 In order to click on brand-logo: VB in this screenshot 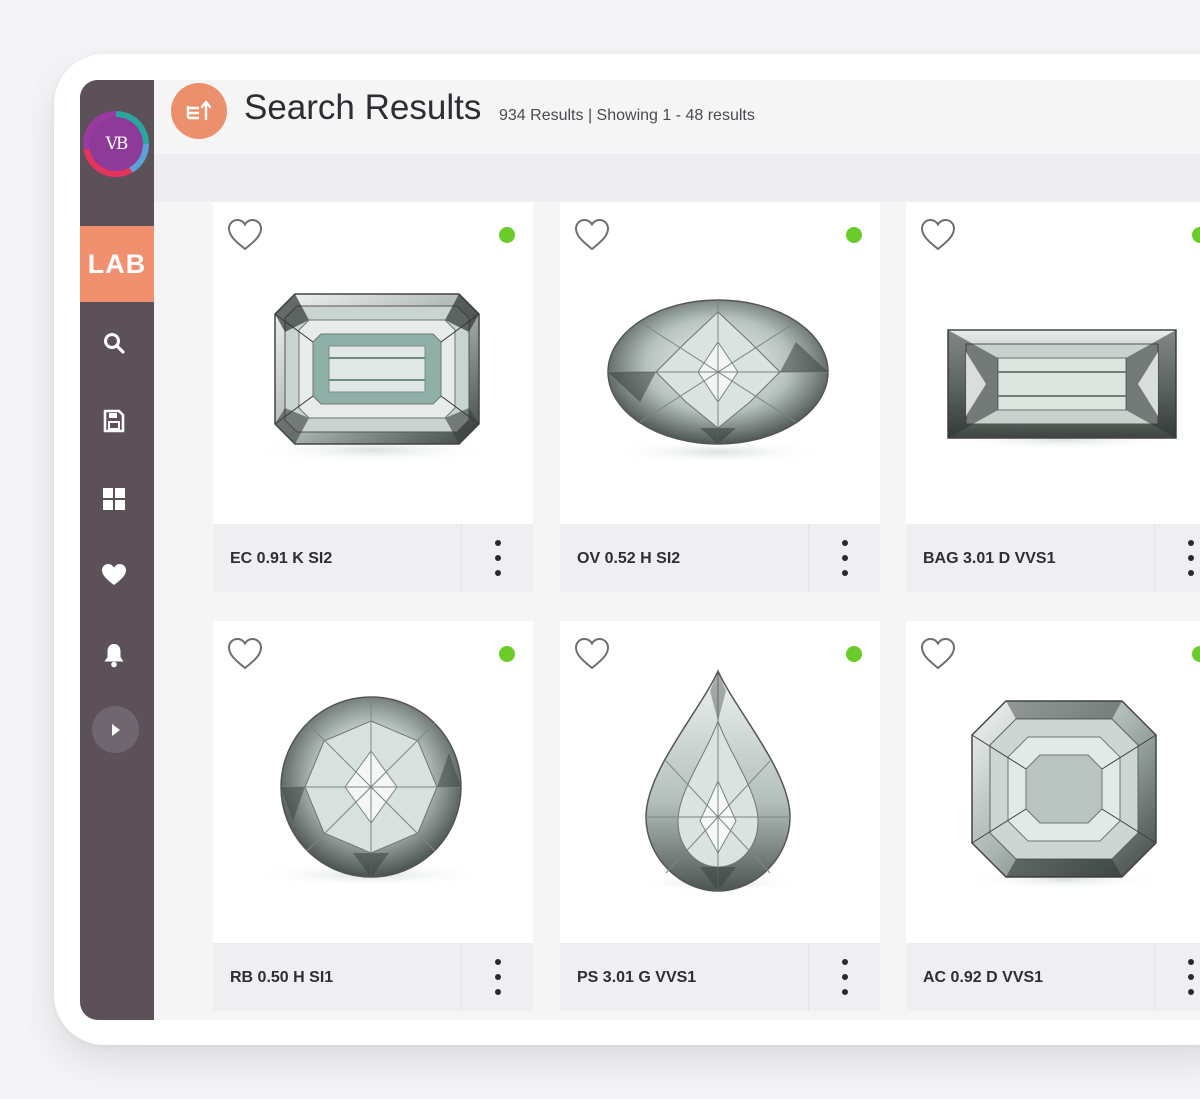, I will do `click(116, 144)`.